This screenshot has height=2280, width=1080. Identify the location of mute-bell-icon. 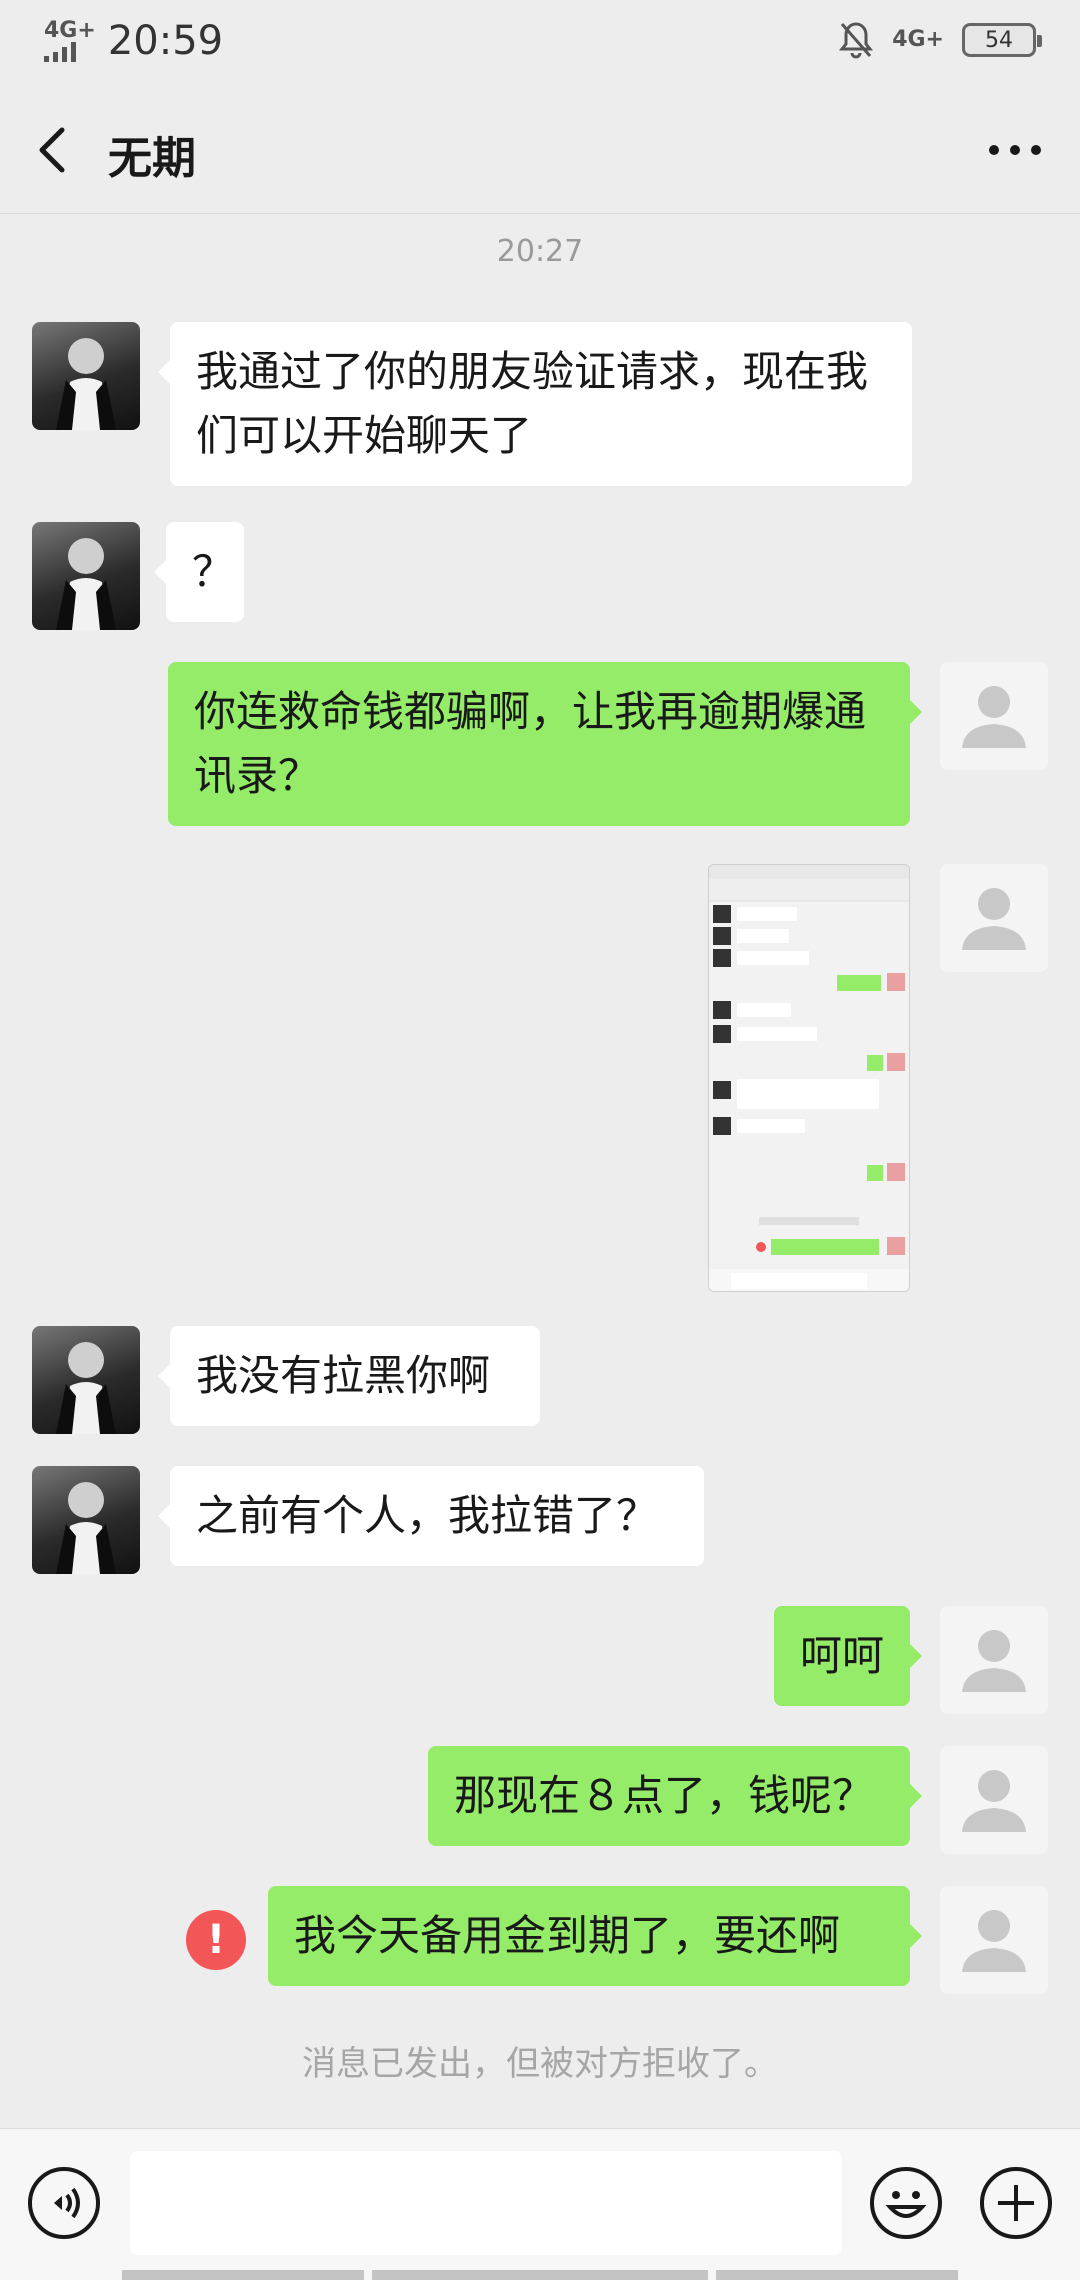
(856, 40).